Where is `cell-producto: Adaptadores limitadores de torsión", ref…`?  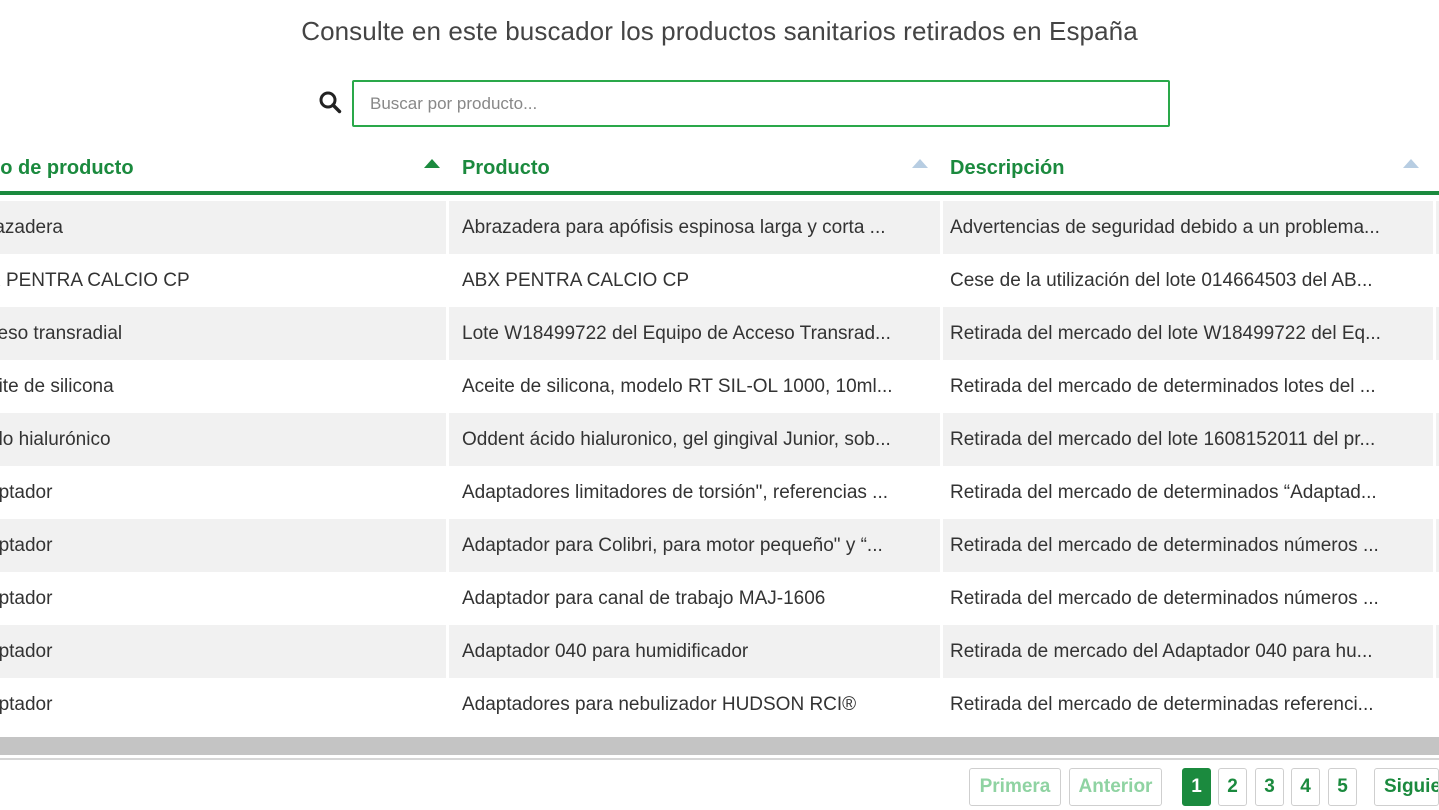 cell-producto: Adaptadores limitadores de torsión", ref… is located at coordinates (675, 492).